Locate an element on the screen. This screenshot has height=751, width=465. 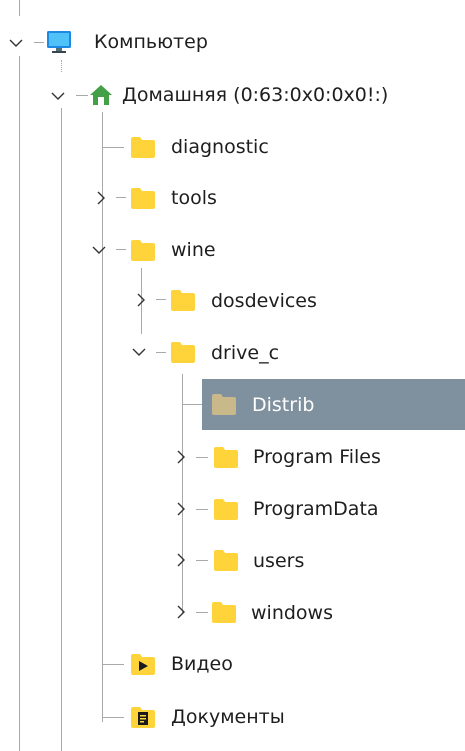
tree-item-label: Видео is located at coordinates (202, 664).